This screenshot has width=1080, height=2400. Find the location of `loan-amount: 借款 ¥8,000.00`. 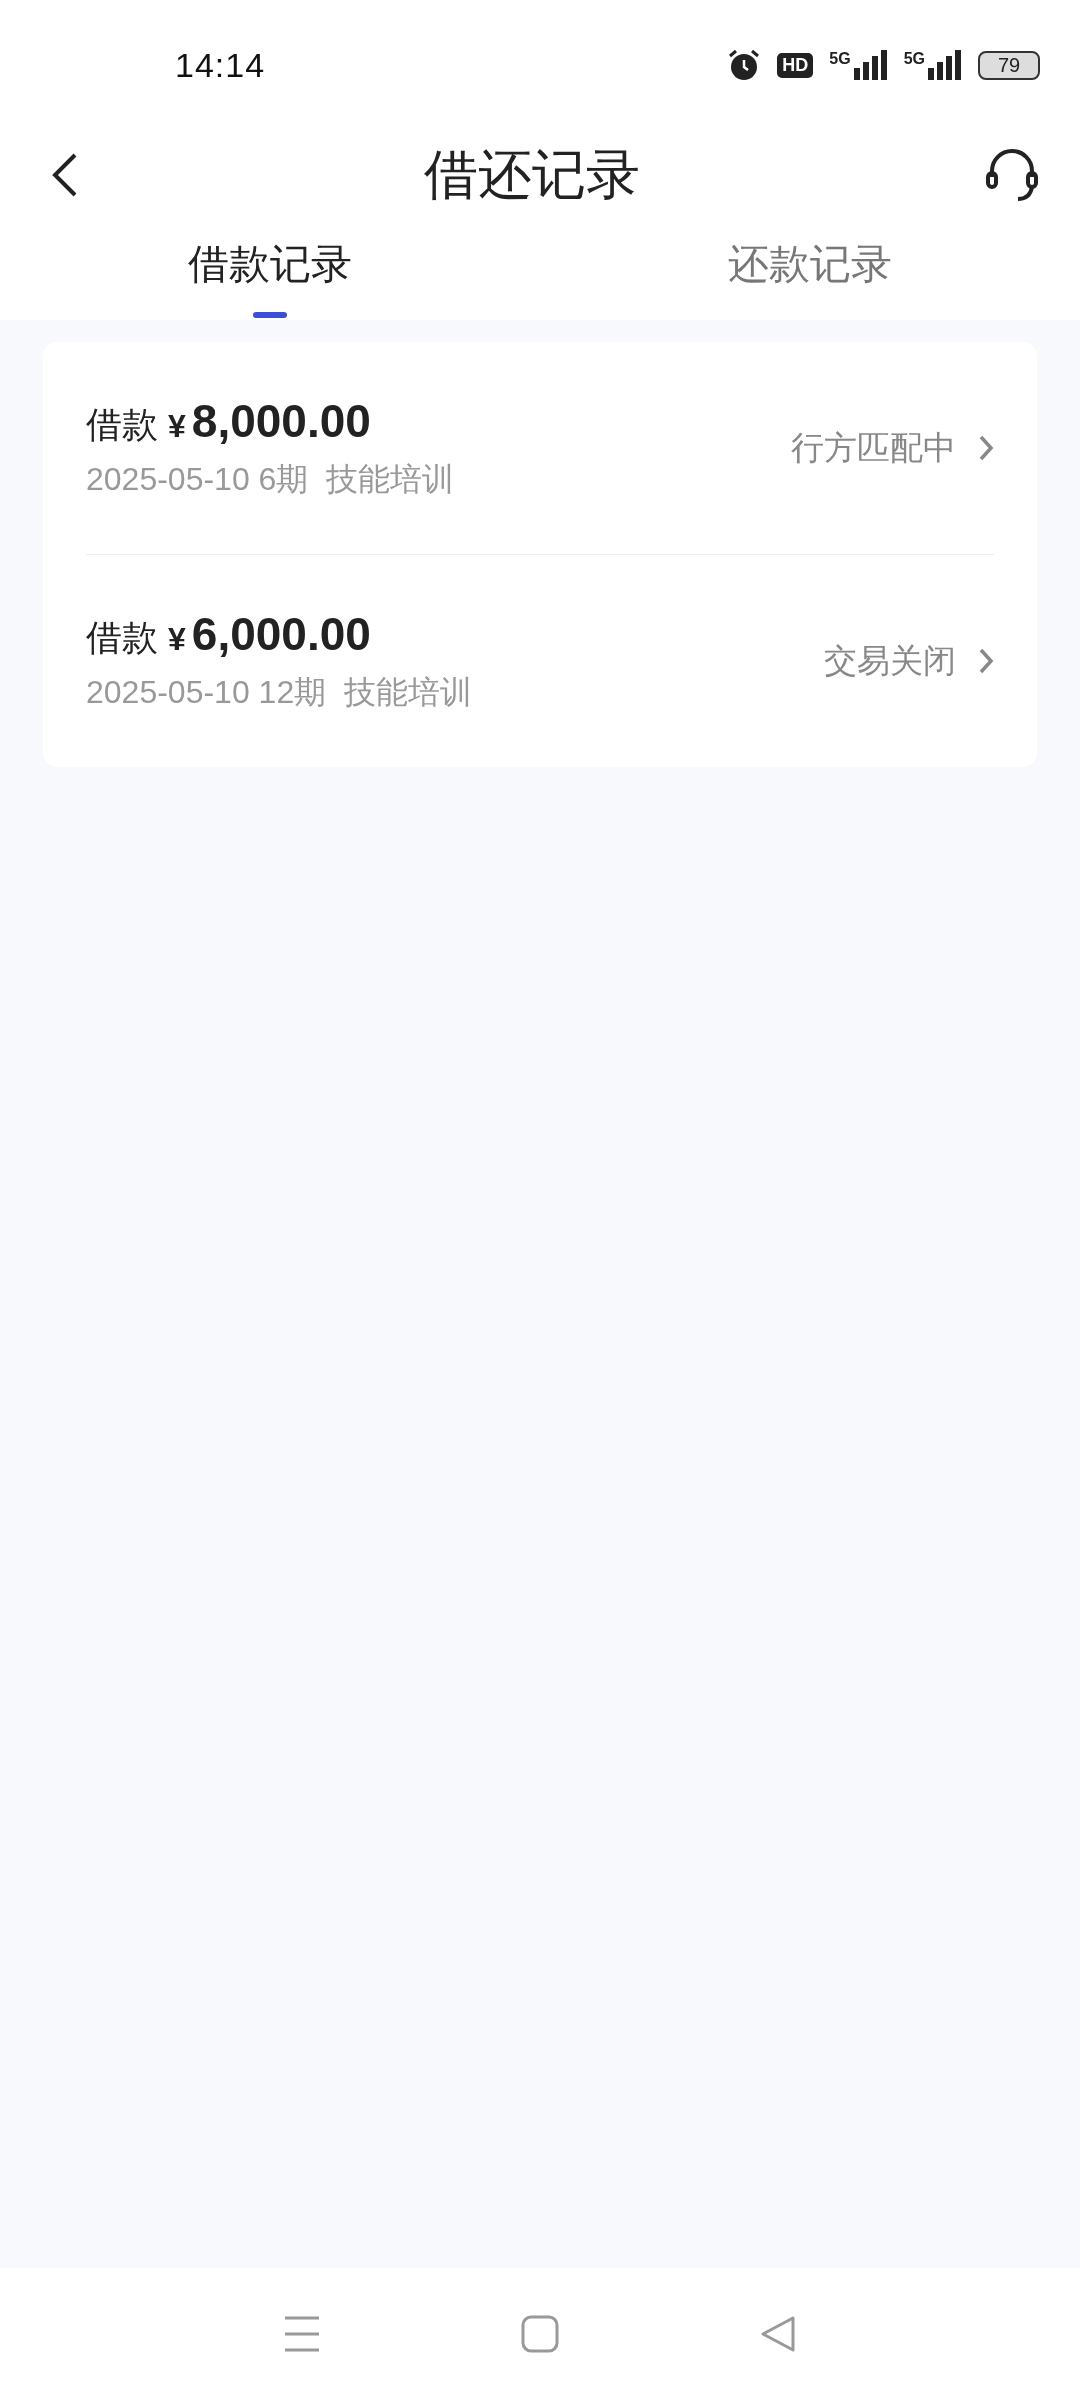

loan-amount: 借款 ¥8,000.00 is located at coordinates (229, 421).